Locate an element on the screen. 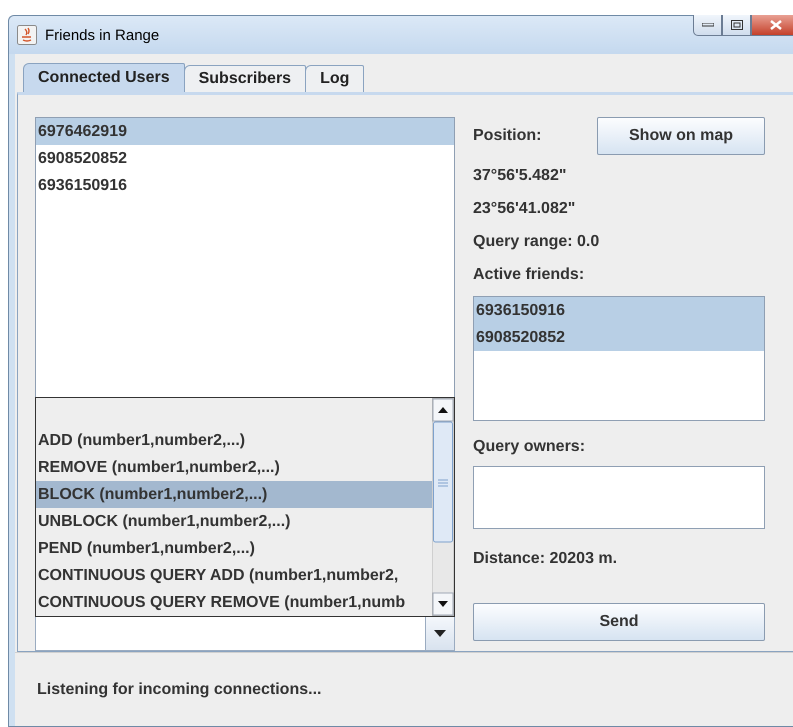 This screenshot has width=793, height=727. latitude-text: 37°56'5.482" is located at coordinates (520, 176).